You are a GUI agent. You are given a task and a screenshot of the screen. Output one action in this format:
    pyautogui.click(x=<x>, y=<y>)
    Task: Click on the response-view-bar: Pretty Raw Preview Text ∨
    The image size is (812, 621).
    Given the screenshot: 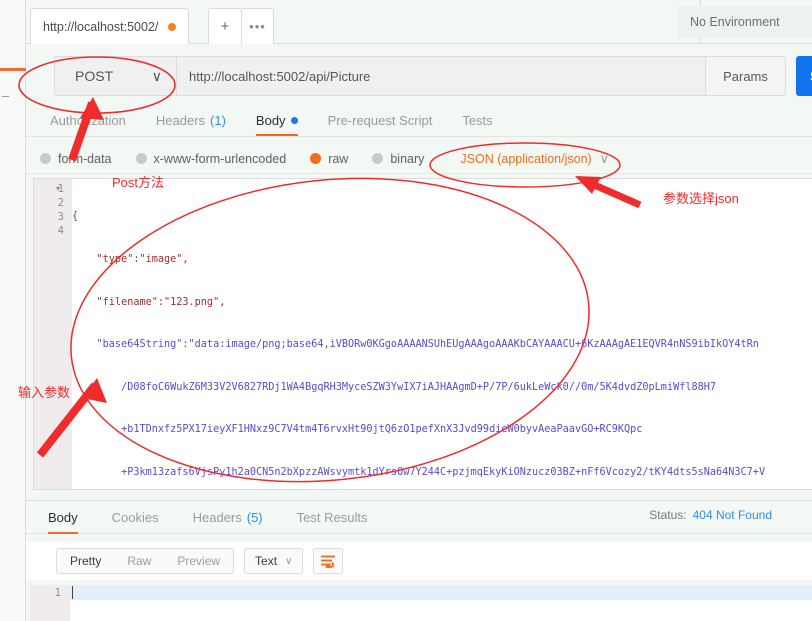 What is the action you would take?
    pyautogui.click(x=419, y=561)
    